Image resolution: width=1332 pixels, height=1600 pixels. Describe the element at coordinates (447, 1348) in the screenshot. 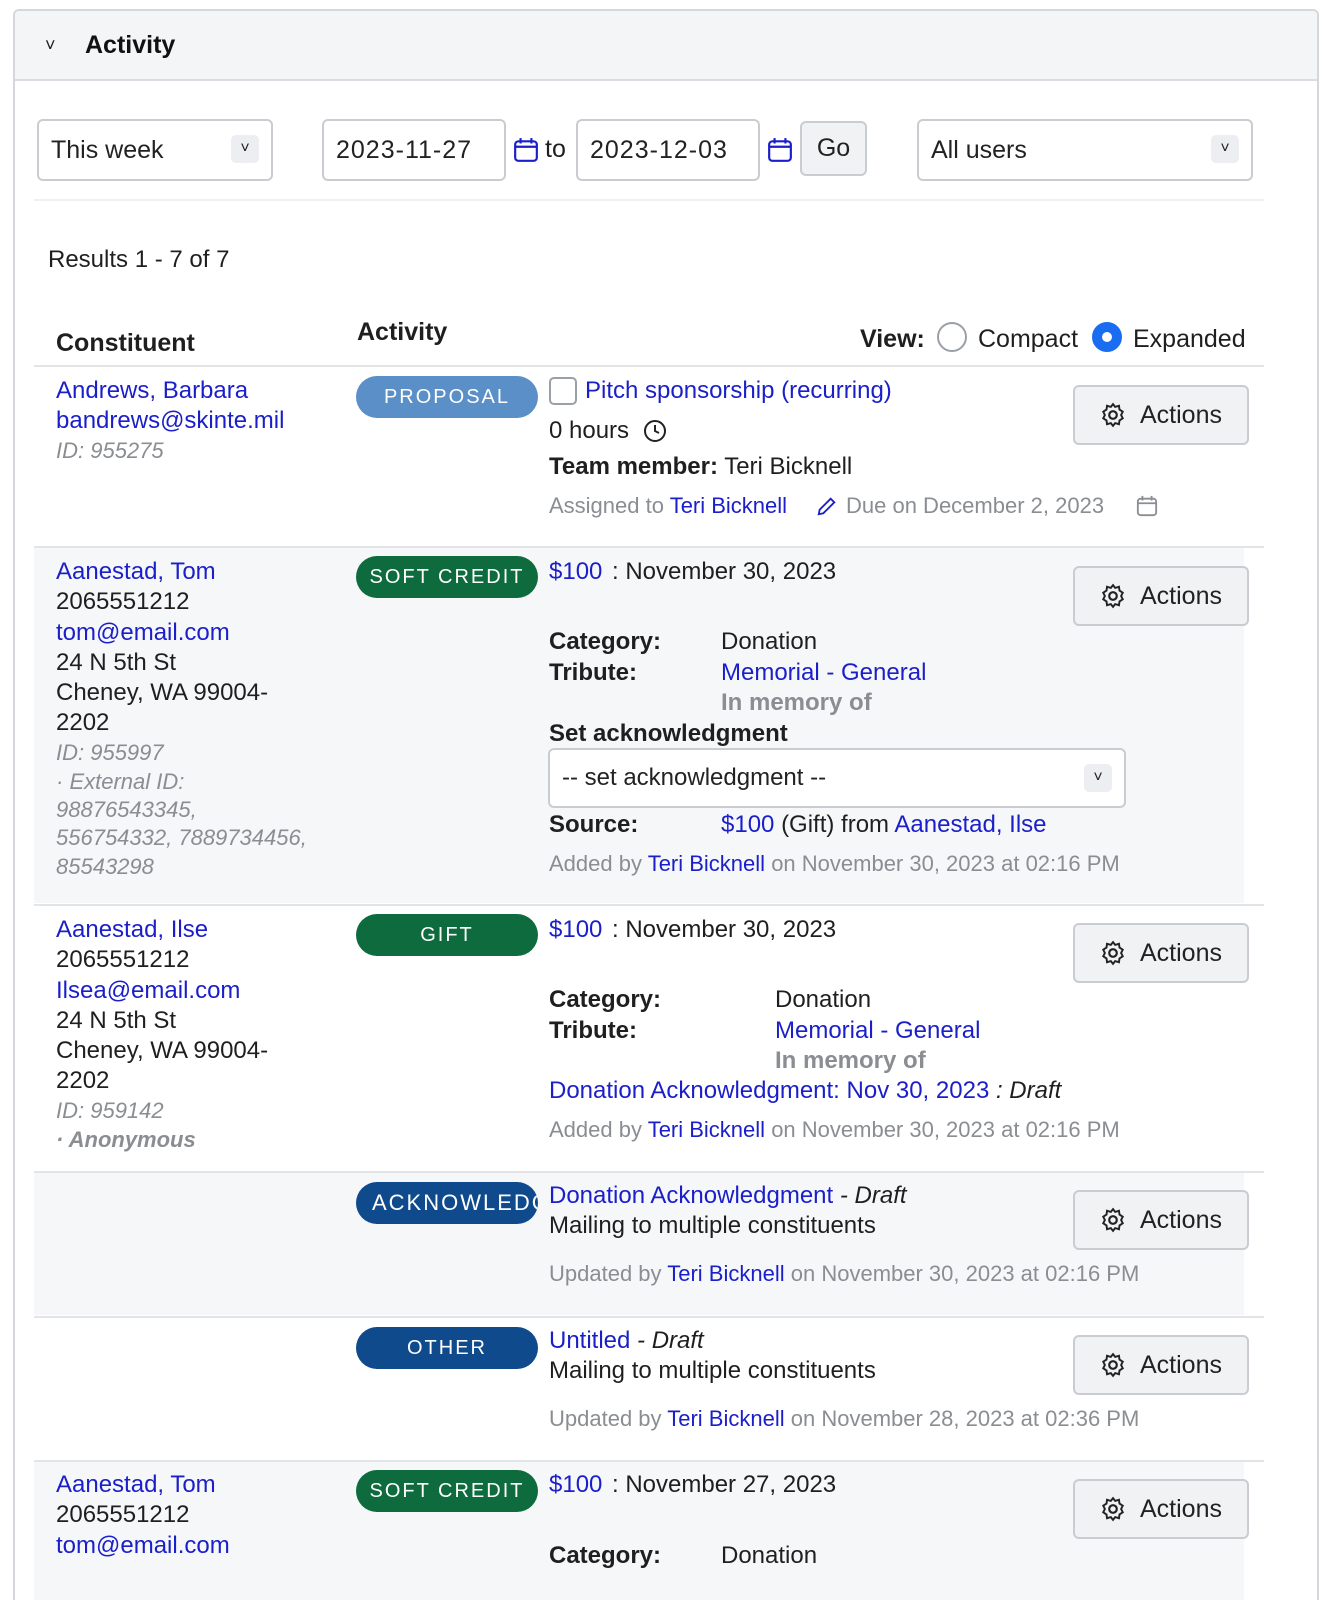

I see `activity-badge: OTHER` at that location.